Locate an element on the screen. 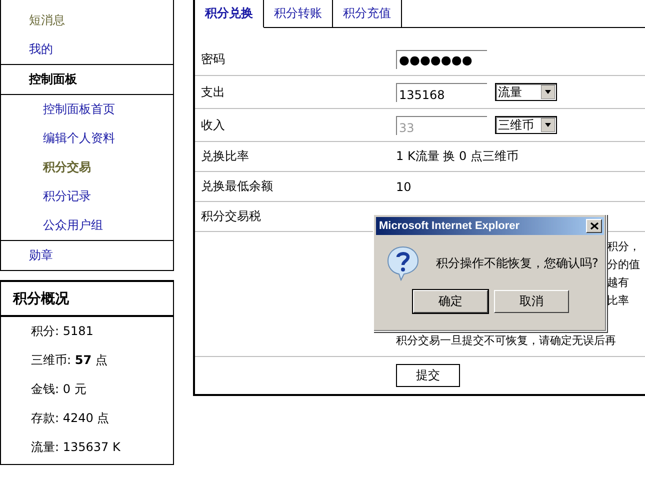  field-label: 密码 is located at coordinates (213, 59).